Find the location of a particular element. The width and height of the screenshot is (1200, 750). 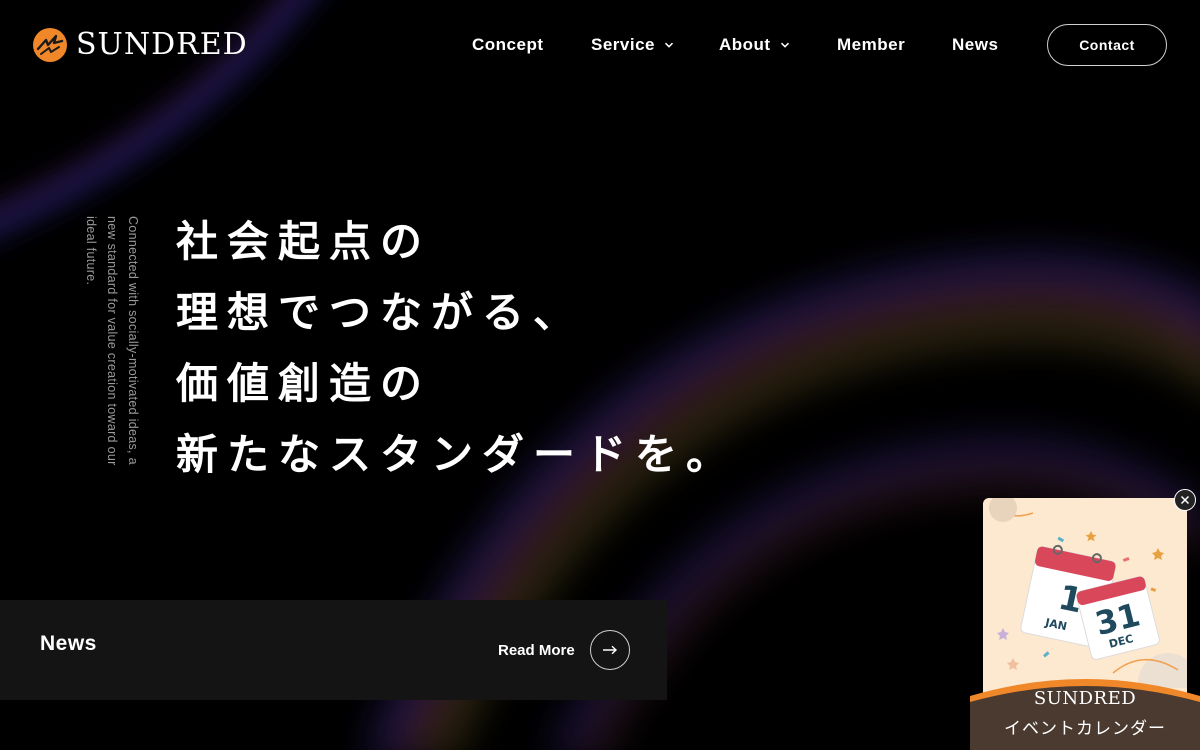

widget-label-title: イベントカレンダー is located at coordinates (1085, 729).